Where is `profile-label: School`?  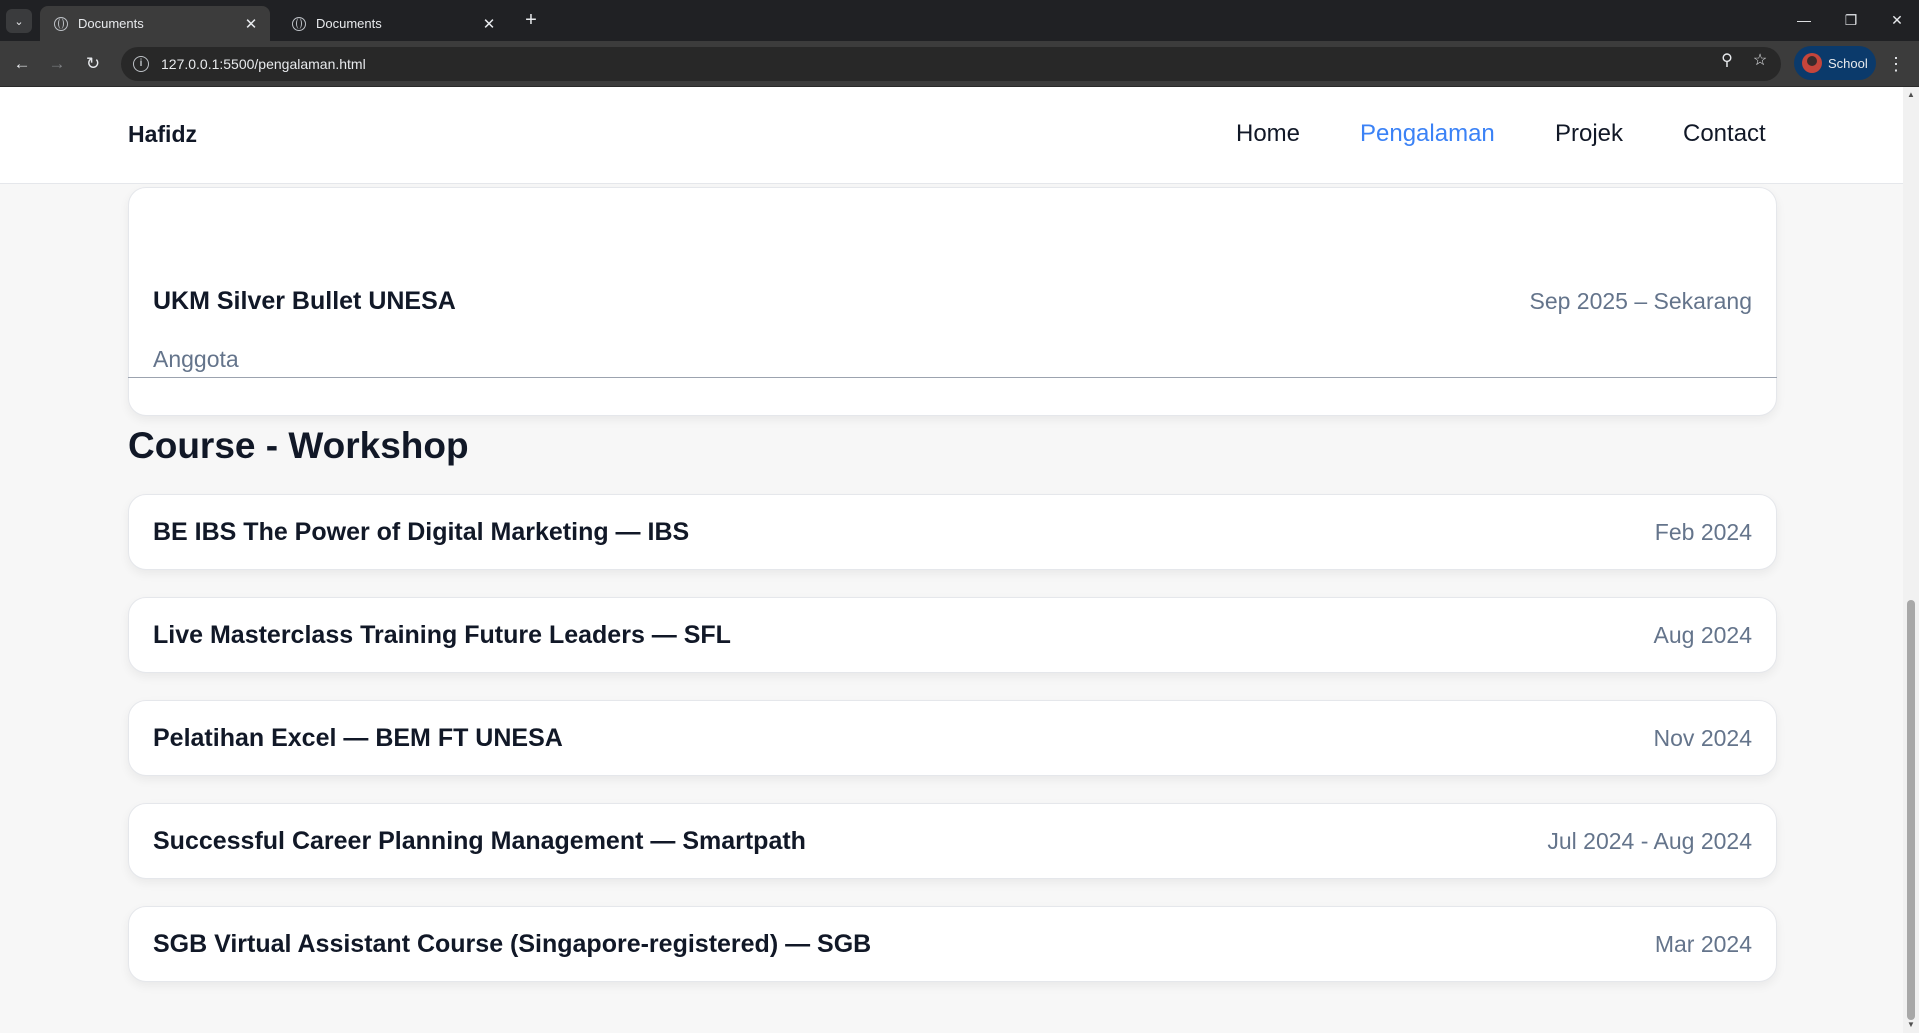
profile-label: School is located at coordinates (1848, 63).